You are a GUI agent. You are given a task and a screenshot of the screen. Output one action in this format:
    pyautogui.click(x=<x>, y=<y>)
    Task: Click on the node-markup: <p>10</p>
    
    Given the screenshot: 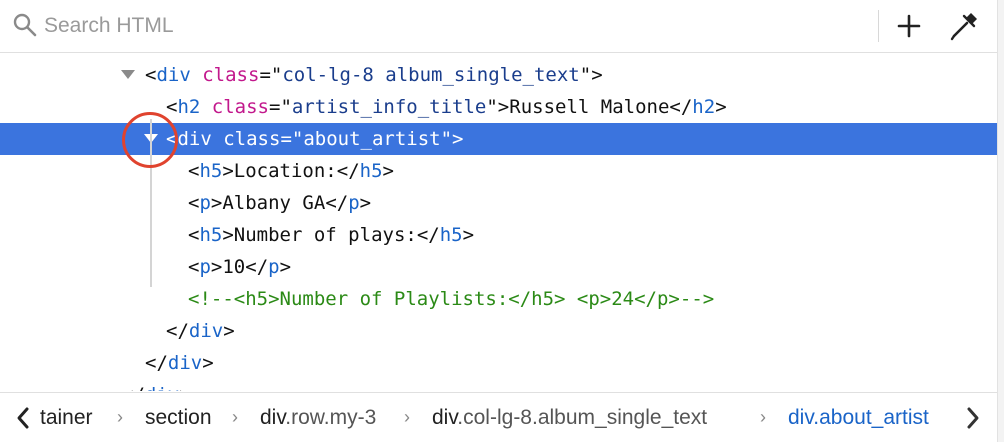 What is the action you would take?
    pyautogui.click(x=239, y=267)
    